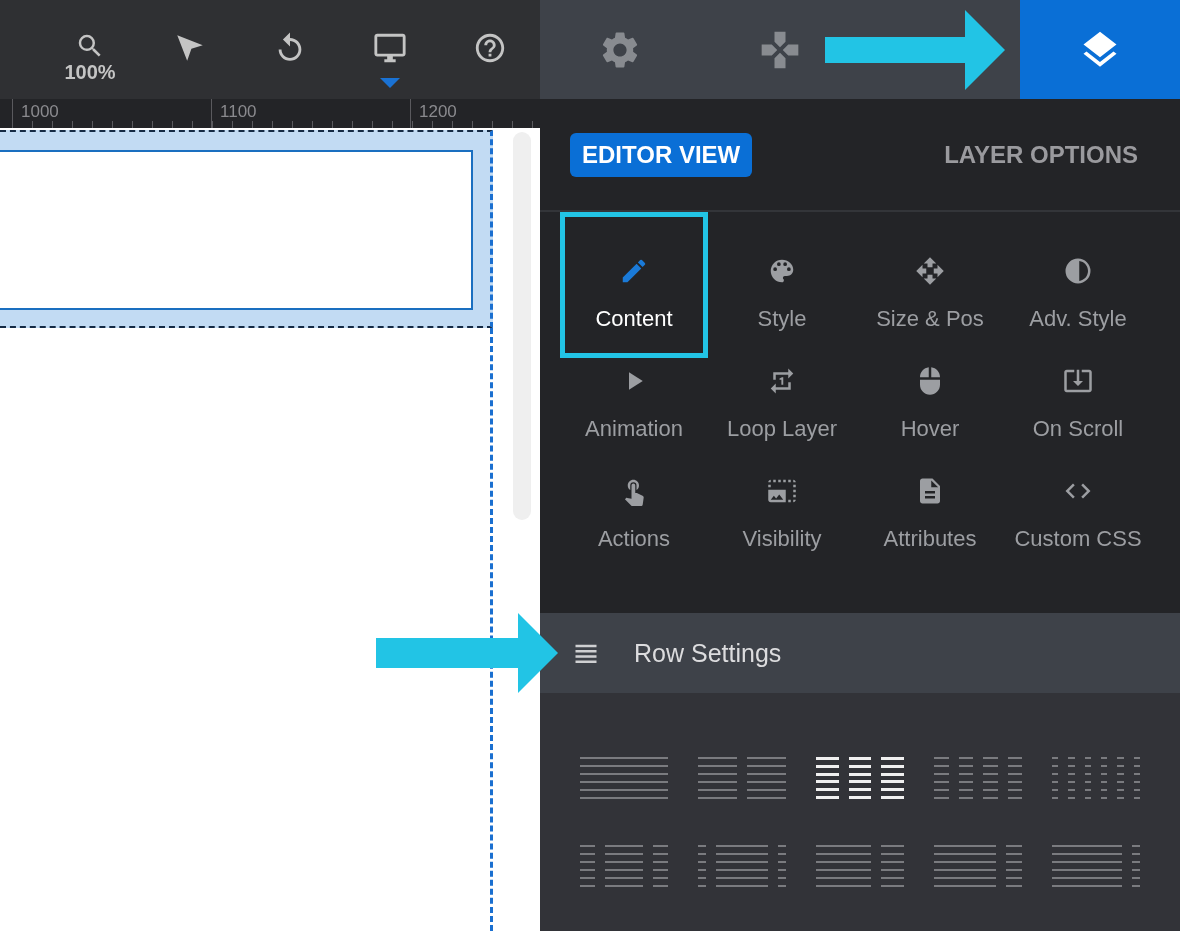 This screenshot has width=1180, height=931. What do you see at coordinates (930, 413) in the screenshot?
I see `tool-item: Hover` at bounding box center [930, 413].